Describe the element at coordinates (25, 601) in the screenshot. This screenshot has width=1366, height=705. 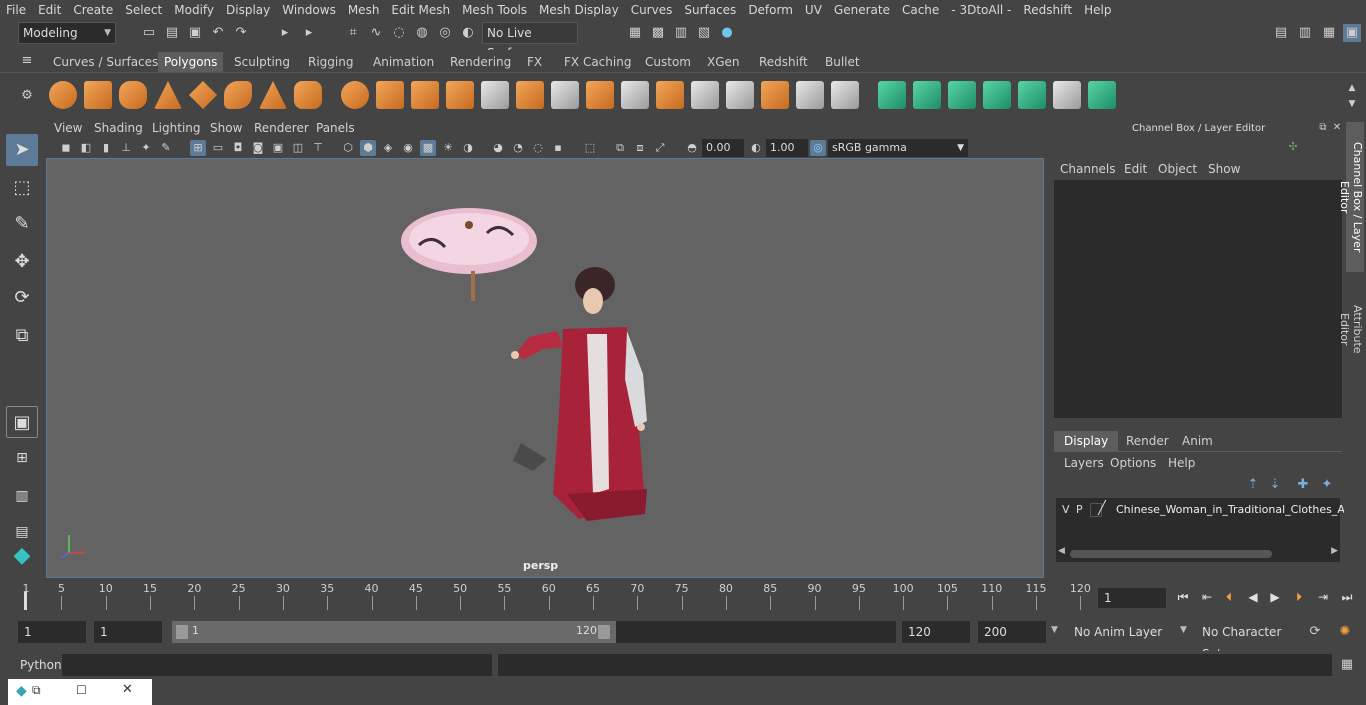
I see `current-time-marker` at that location.